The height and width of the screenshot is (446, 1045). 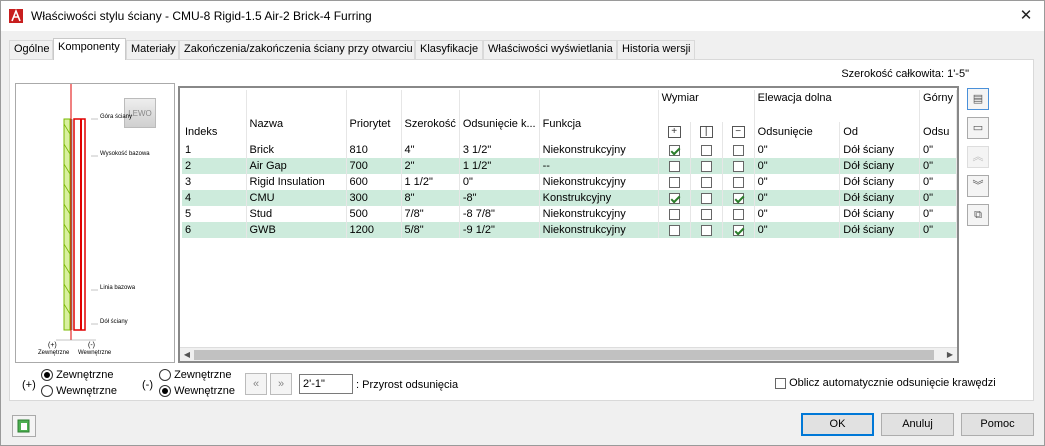 I want to click on cell-index: 6, so click(x=214, y=230).